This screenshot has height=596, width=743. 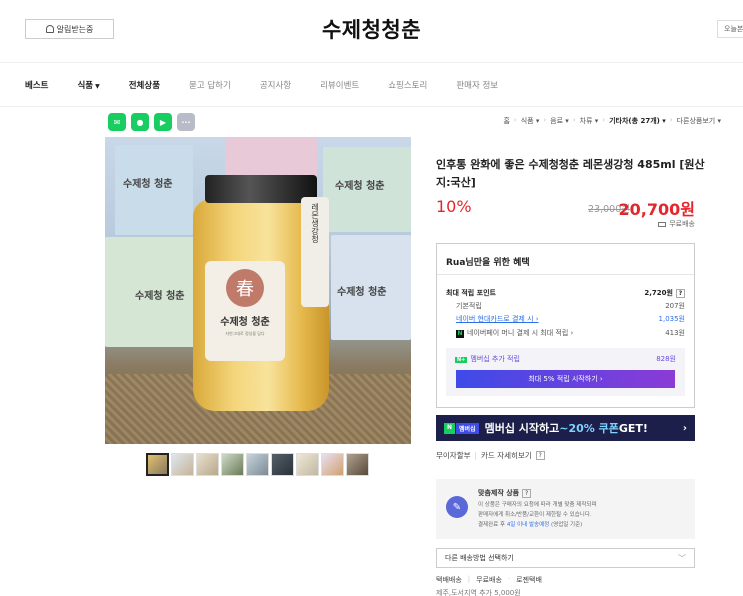 What do you see at coordinates (469, 306) in the screenshot?
I see `basic-points-label: 기본적립` at bounding box center [469, 306].